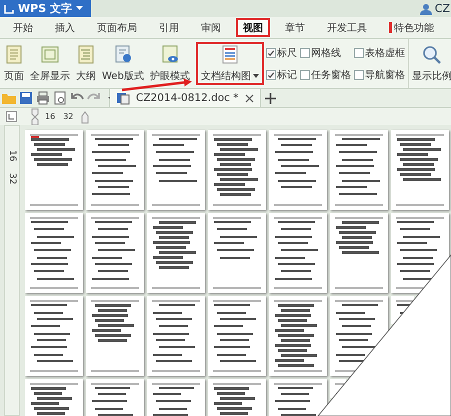  Describe the element at coordinates (325, 53) in the screenshot. I see `checkbox-label: 网格线` at that location.